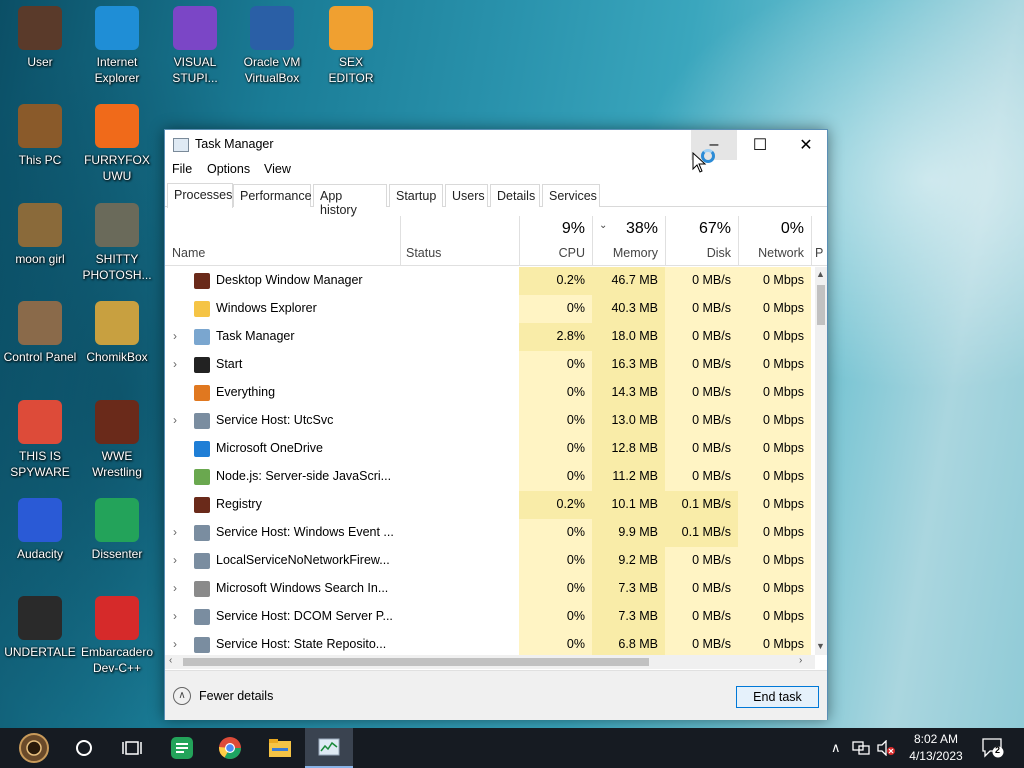 Image resolution: width=1024 pixels, height=768 pixels. Describe the element at coordinates (490, 337) in the screenshot. I see `table-row: › Task Manager 2.8% 18.0 MB 0 MB/s 0 Mbps` at that location.